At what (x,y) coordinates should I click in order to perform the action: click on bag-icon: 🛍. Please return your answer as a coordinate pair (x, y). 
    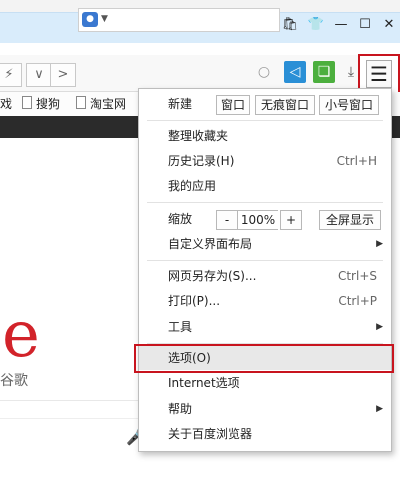
    Looking at the image, I should click on (290, 25).